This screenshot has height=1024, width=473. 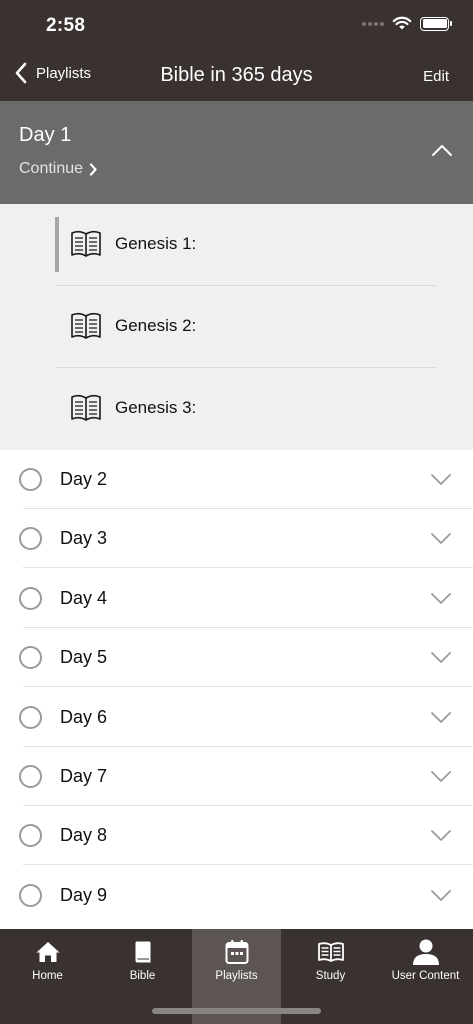 What do you see at coordinates (84, 717) in the screenshot?
I see `day-label: Day 6` at bounding box center [84, 717].